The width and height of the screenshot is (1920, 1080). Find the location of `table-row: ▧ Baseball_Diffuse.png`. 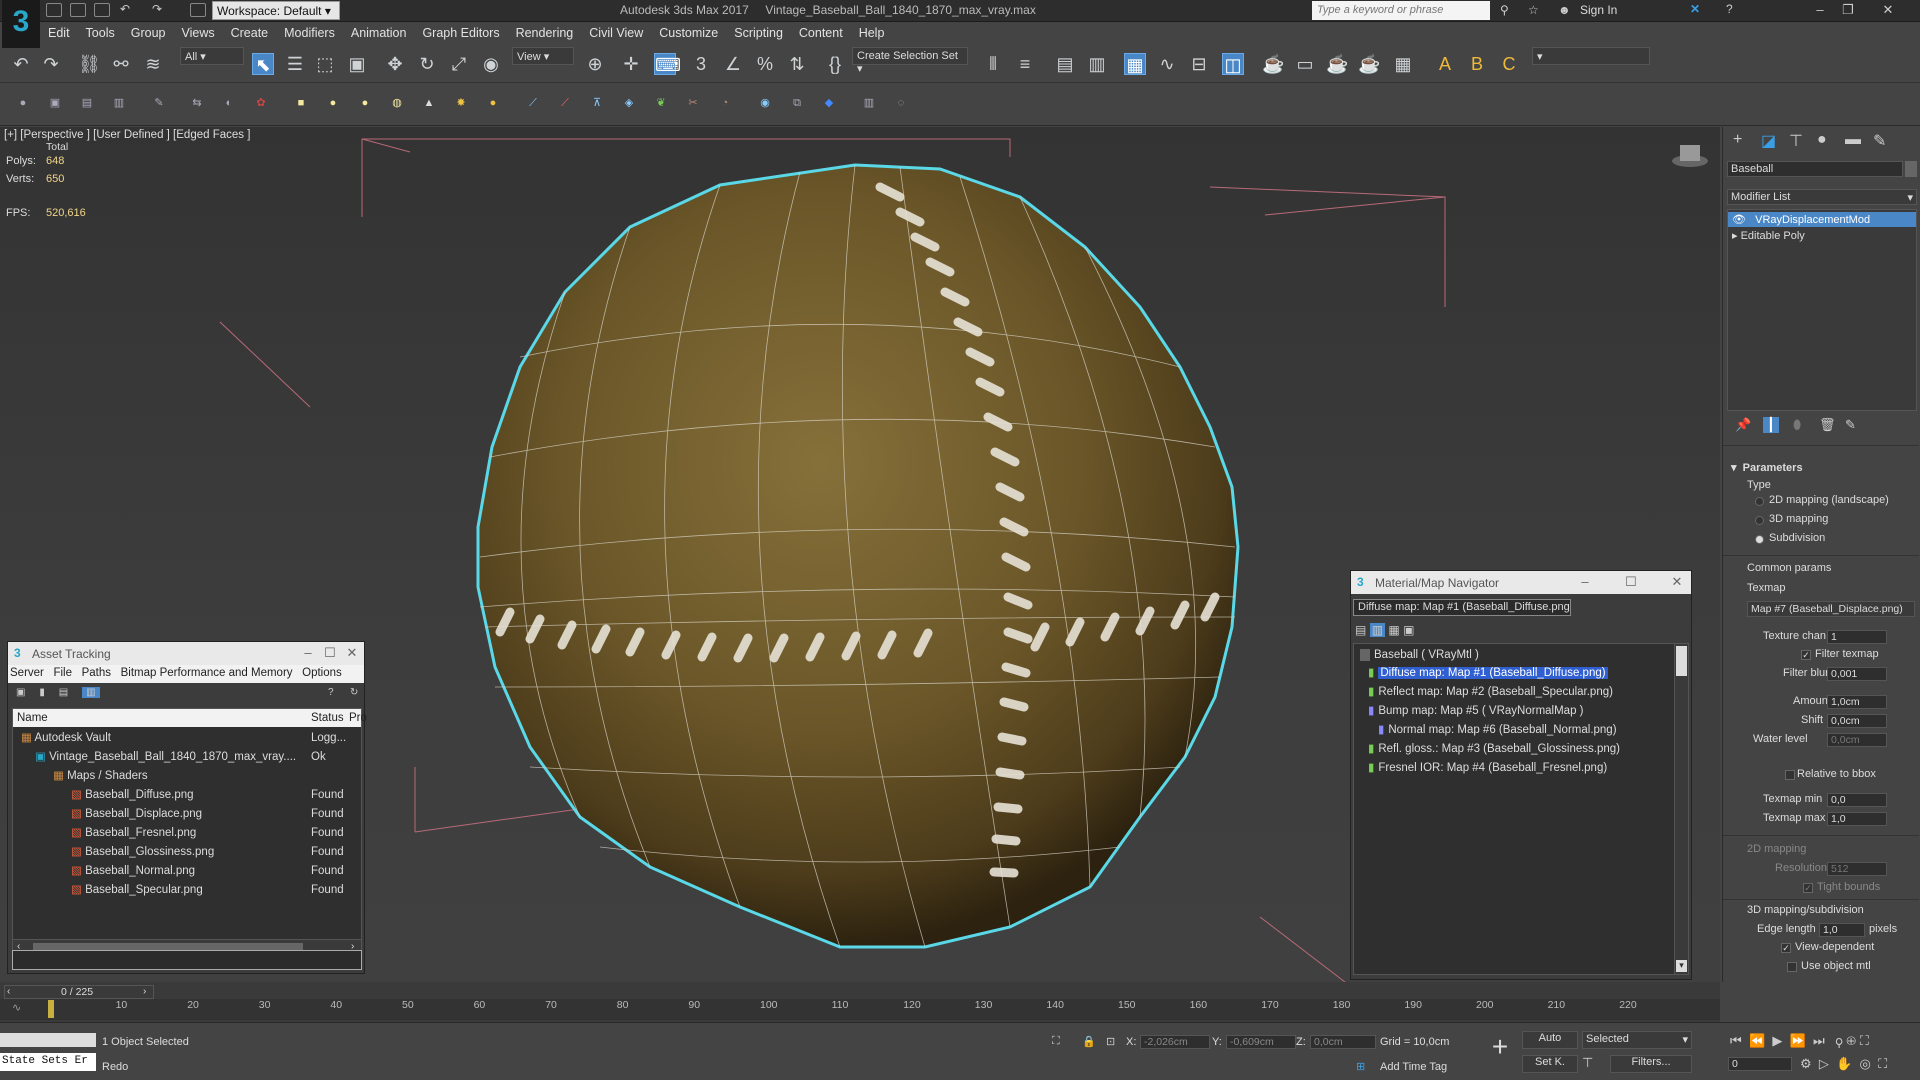

table-row: ▧ Baseball_Diffuse.png is located at coordinates (132, 795).